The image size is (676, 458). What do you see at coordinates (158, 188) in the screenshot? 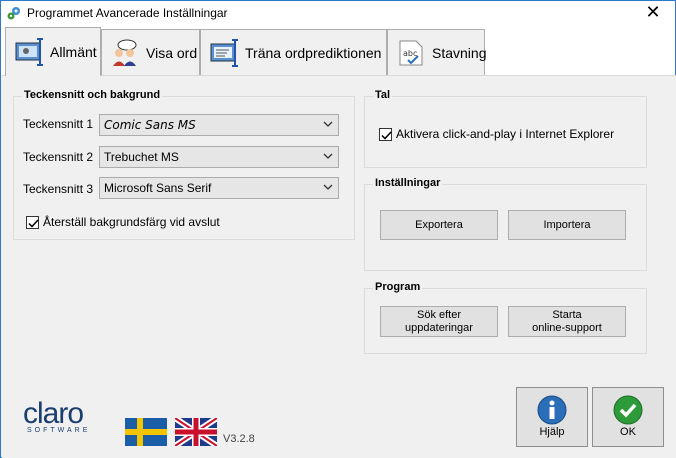
I see `font-3-value: Microsoft Sans Serif` at bounding box center [158, 188].